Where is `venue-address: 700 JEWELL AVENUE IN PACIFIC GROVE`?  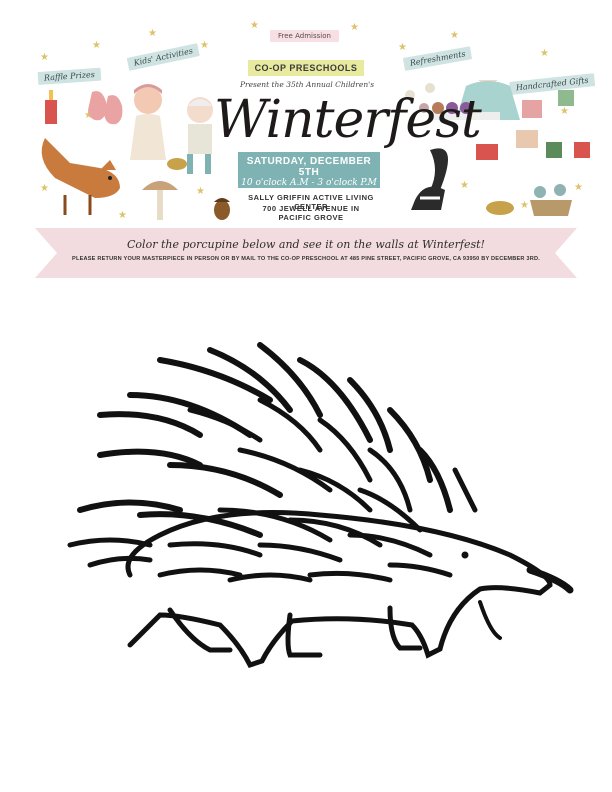
venue-address: 700 JEWELL AVENUE IN PACIFIC GROVE is located at coordinates (311, 213).